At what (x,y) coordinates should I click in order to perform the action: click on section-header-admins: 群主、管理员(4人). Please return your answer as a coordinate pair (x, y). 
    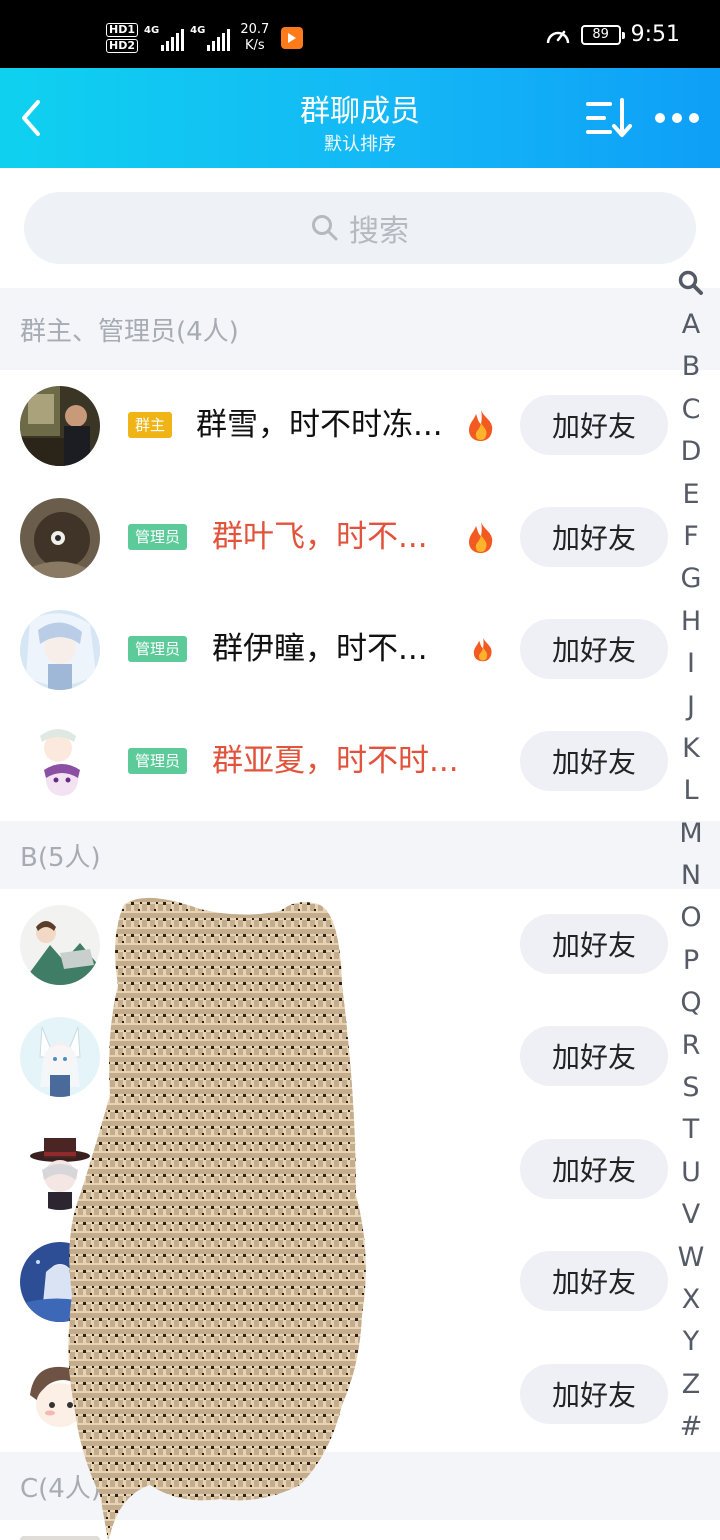
    Looking at the image, I should click on (360, 329).